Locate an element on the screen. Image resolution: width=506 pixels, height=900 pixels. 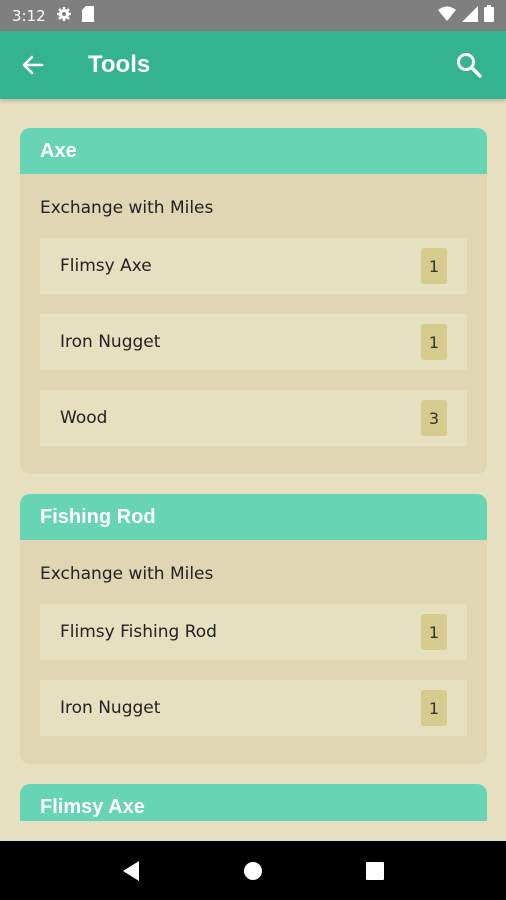
recents-square-icon is located at coordinates (375, 871).